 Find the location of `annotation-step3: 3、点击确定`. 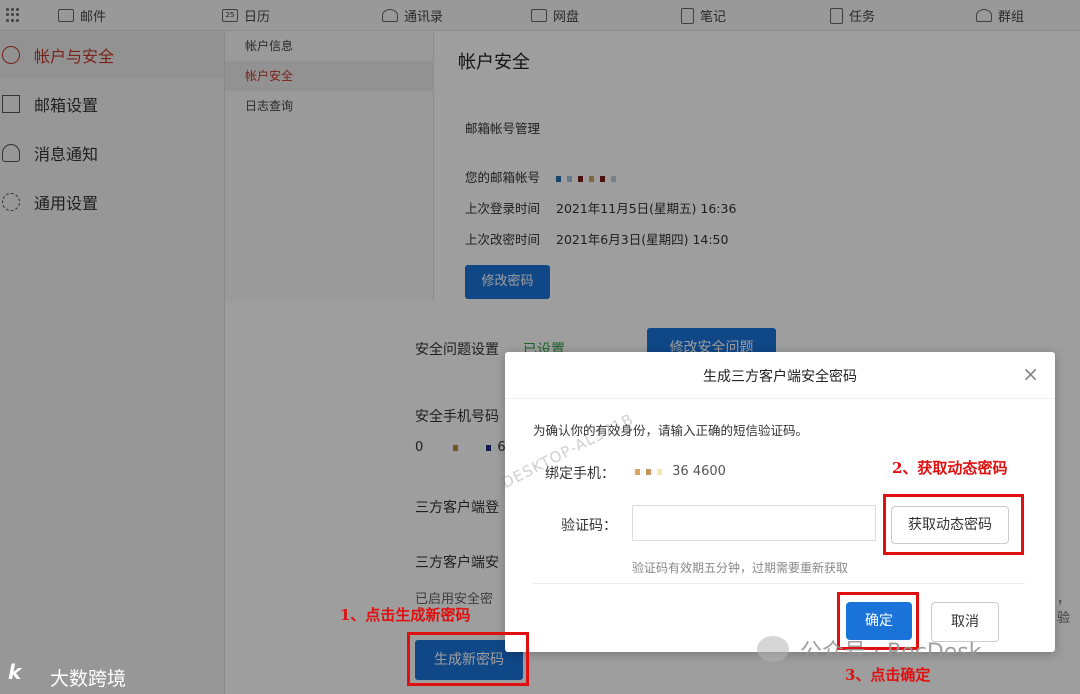

annotation-step3: 3、点击确定 is located at coordinates (888, 675).